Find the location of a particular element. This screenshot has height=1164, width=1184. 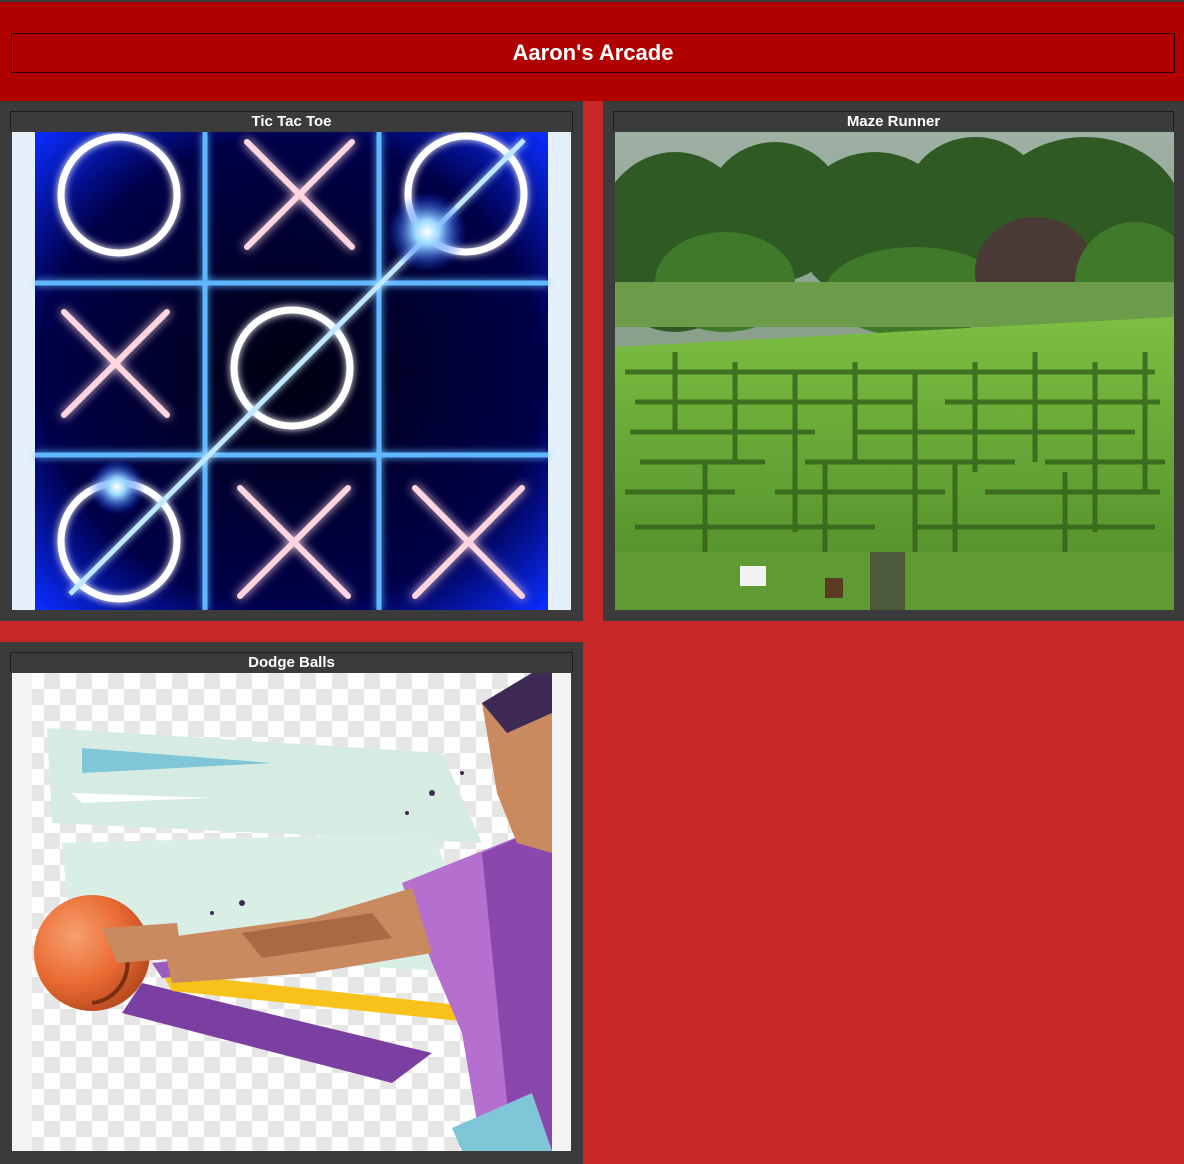

game-title: Dodge Balls is located at coordinates (291, 662).